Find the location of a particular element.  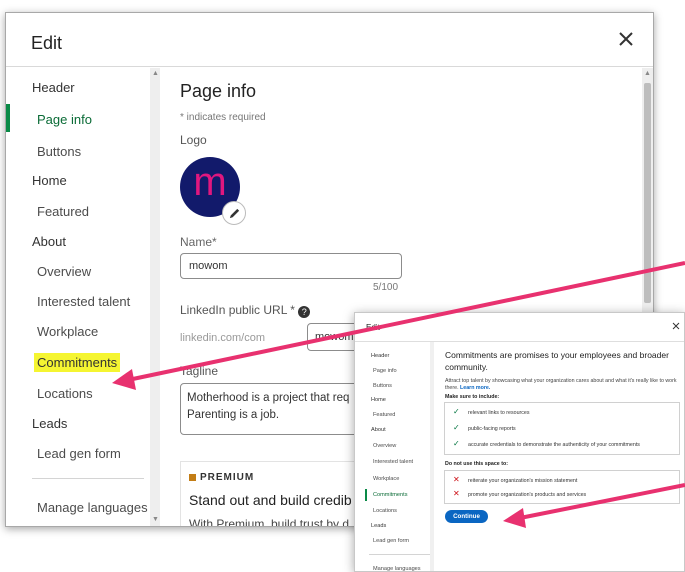

include-item: relevant links to resources is located at coordinates (499, 413).